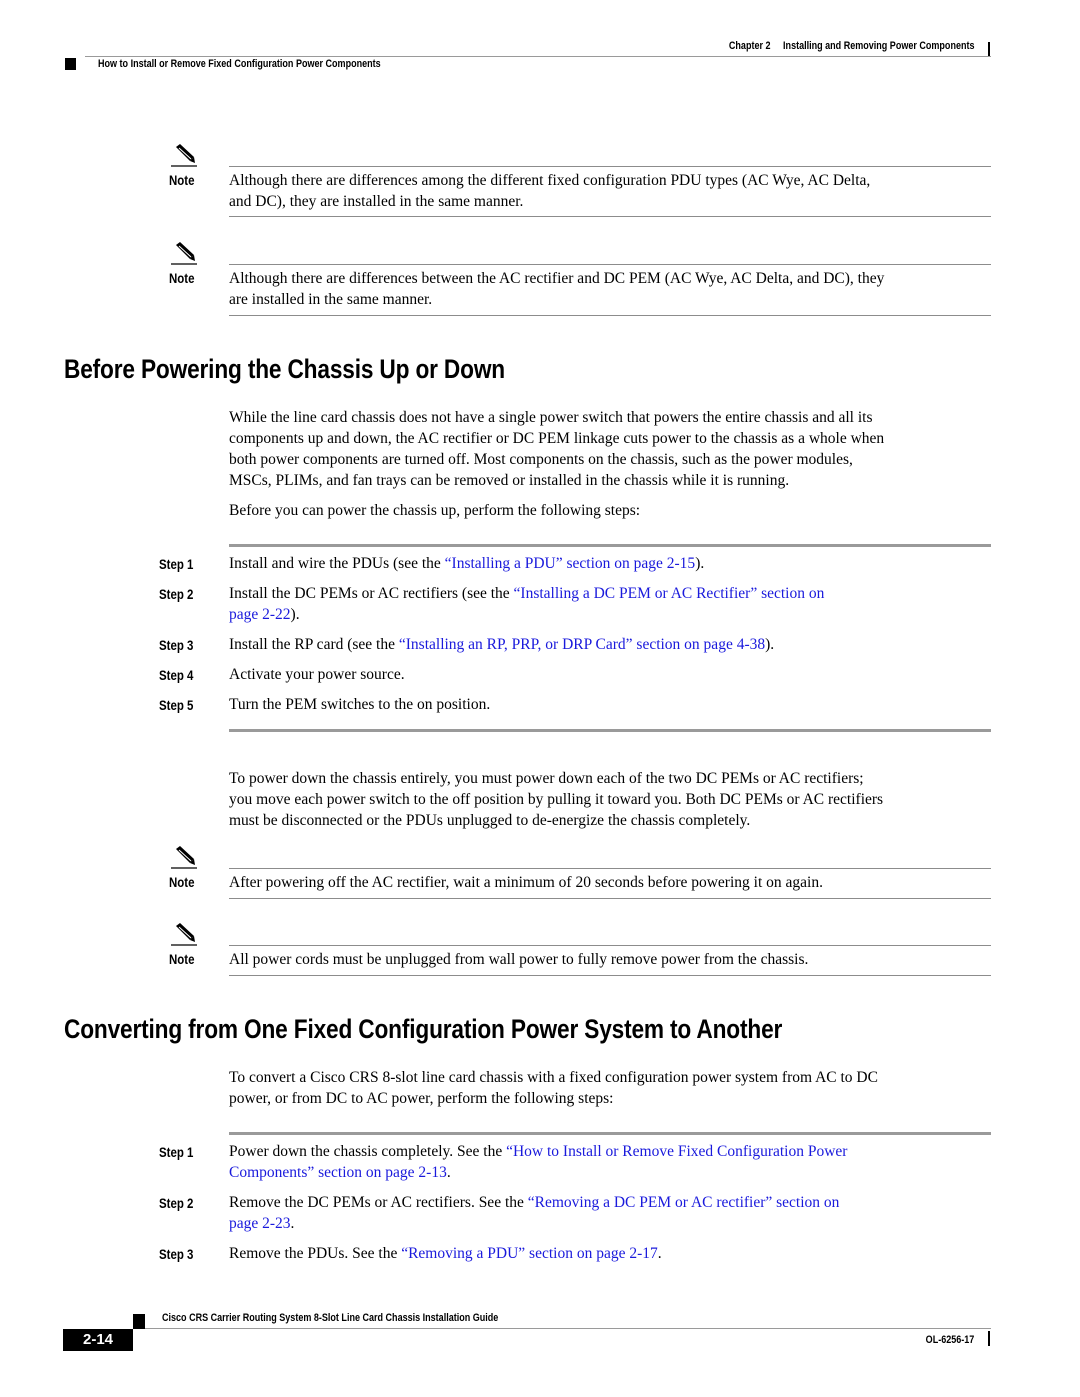  What do you see at coordinates (538, 56) in the screenshot?
I see `header-rule` at bounding box center [538, 56].